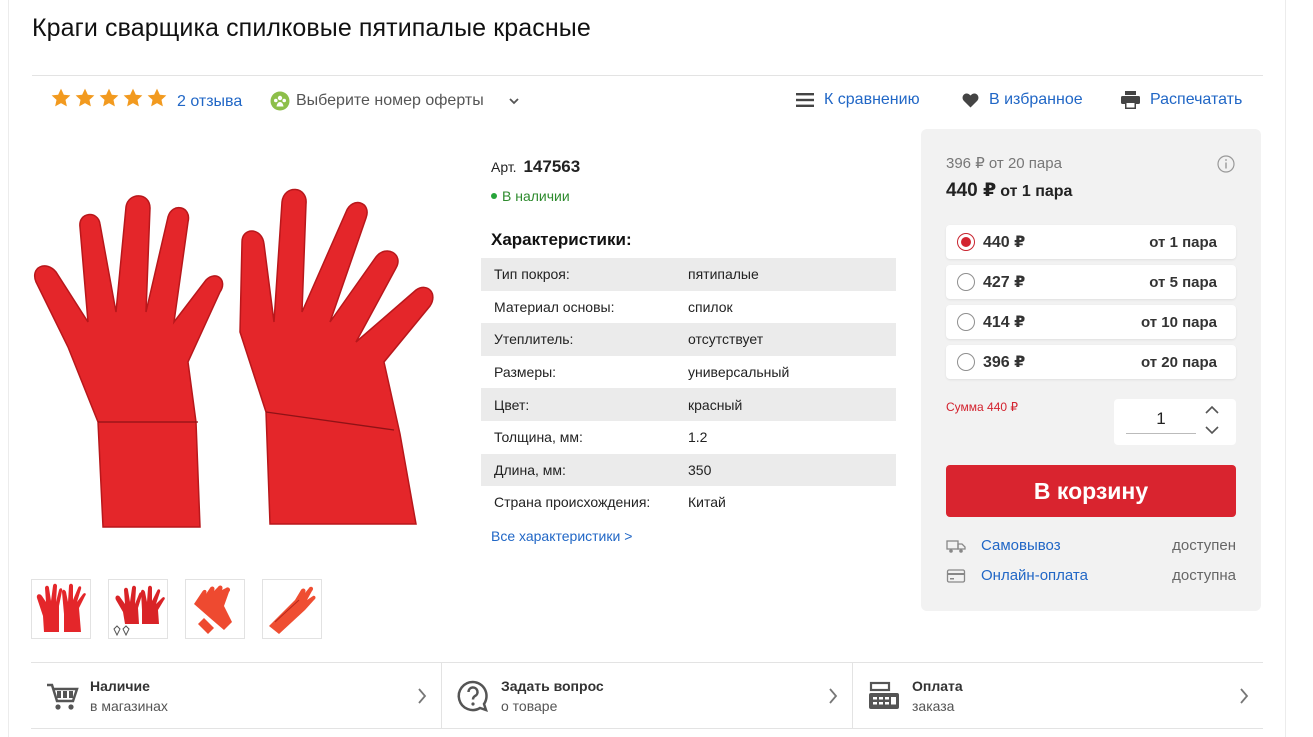 This screenshot has width=1313, height=737. What do you see at coordinates (63, 696) in the screenshot?
I see `cart-icon` at bounding box center [63, 696].